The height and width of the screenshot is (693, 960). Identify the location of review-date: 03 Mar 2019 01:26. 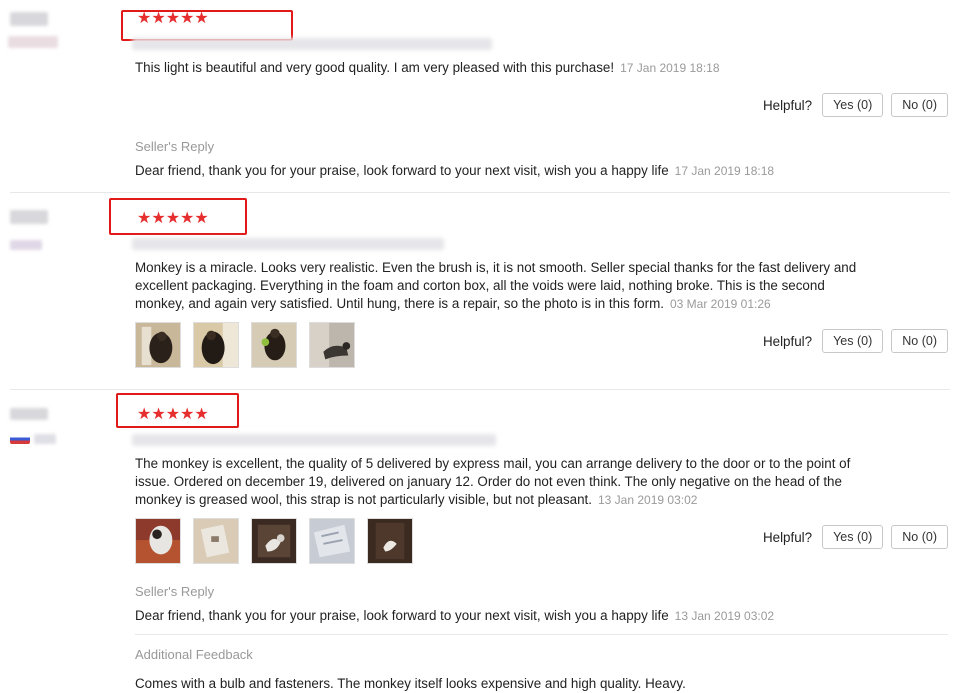
(720, 304).